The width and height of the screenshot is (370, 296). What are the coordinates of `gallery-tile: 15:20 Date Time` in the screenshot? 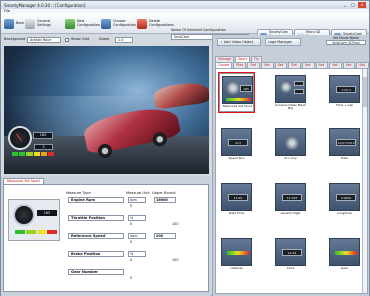 It's located at (236, 200).